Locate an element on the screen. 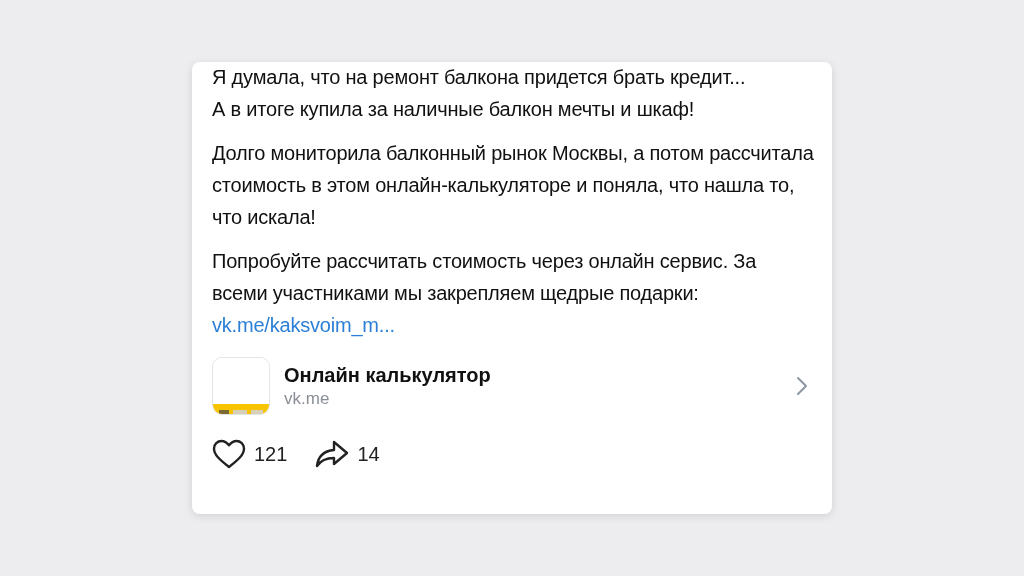  attachment-title: Онлайн калькулятор is located at coordinates (533, 375).